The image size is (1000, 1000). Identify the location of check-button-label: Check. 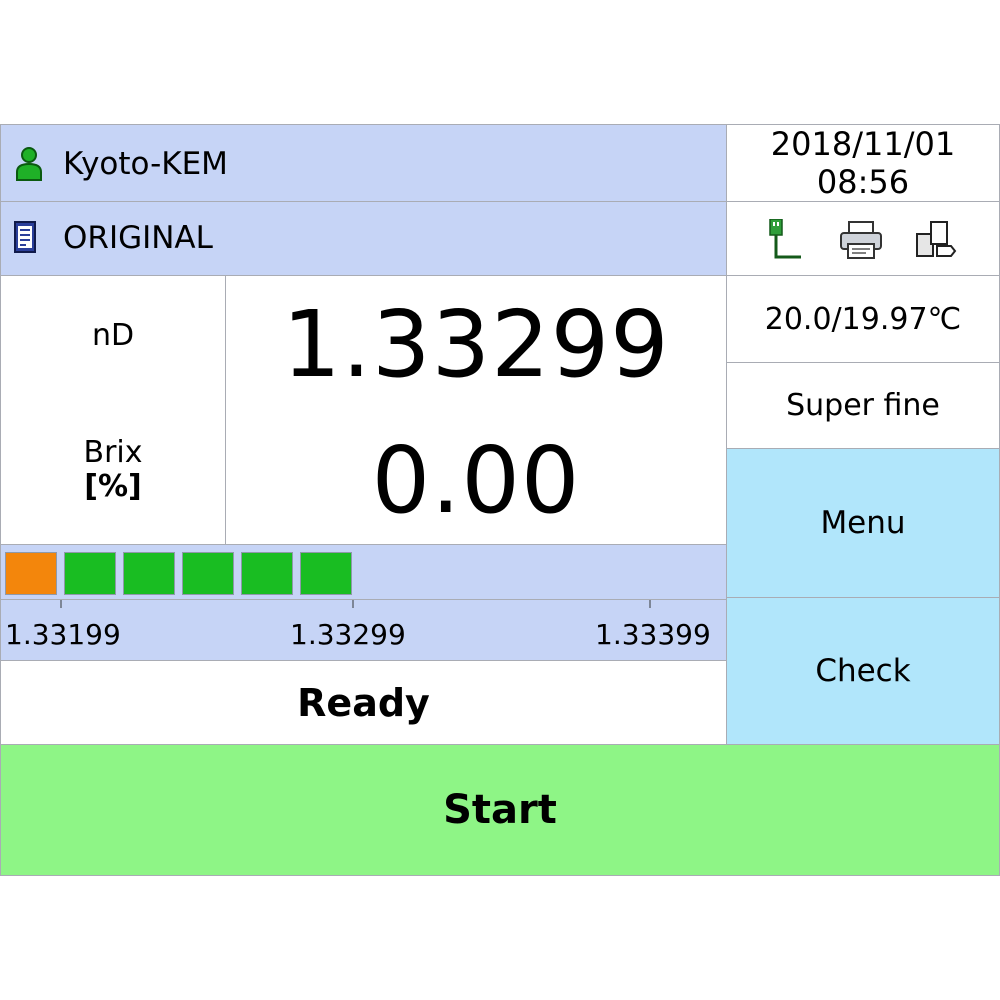
(863, 671).